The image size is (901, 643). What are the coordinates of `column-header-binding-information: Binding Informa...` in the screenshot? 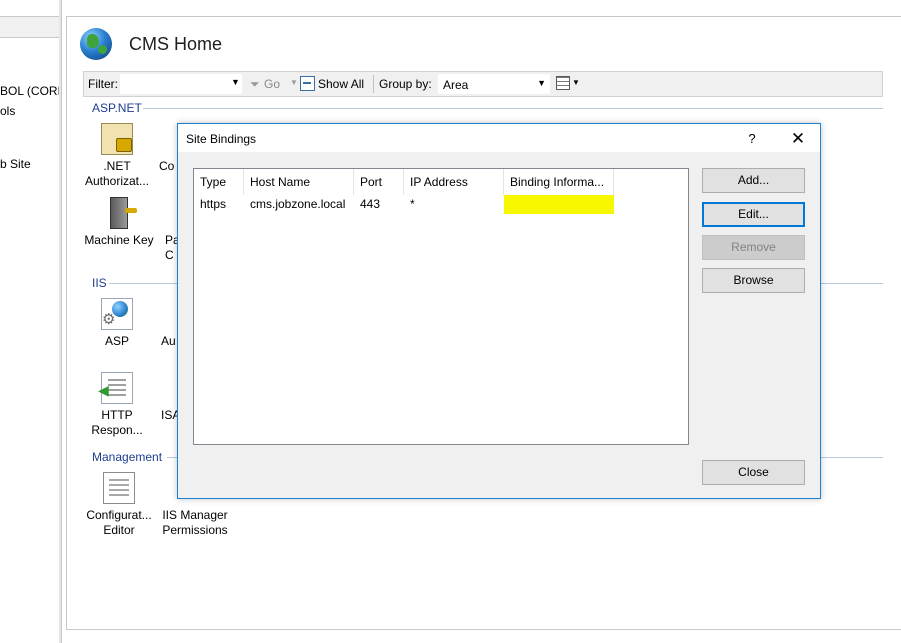 It's located at (559, 182).